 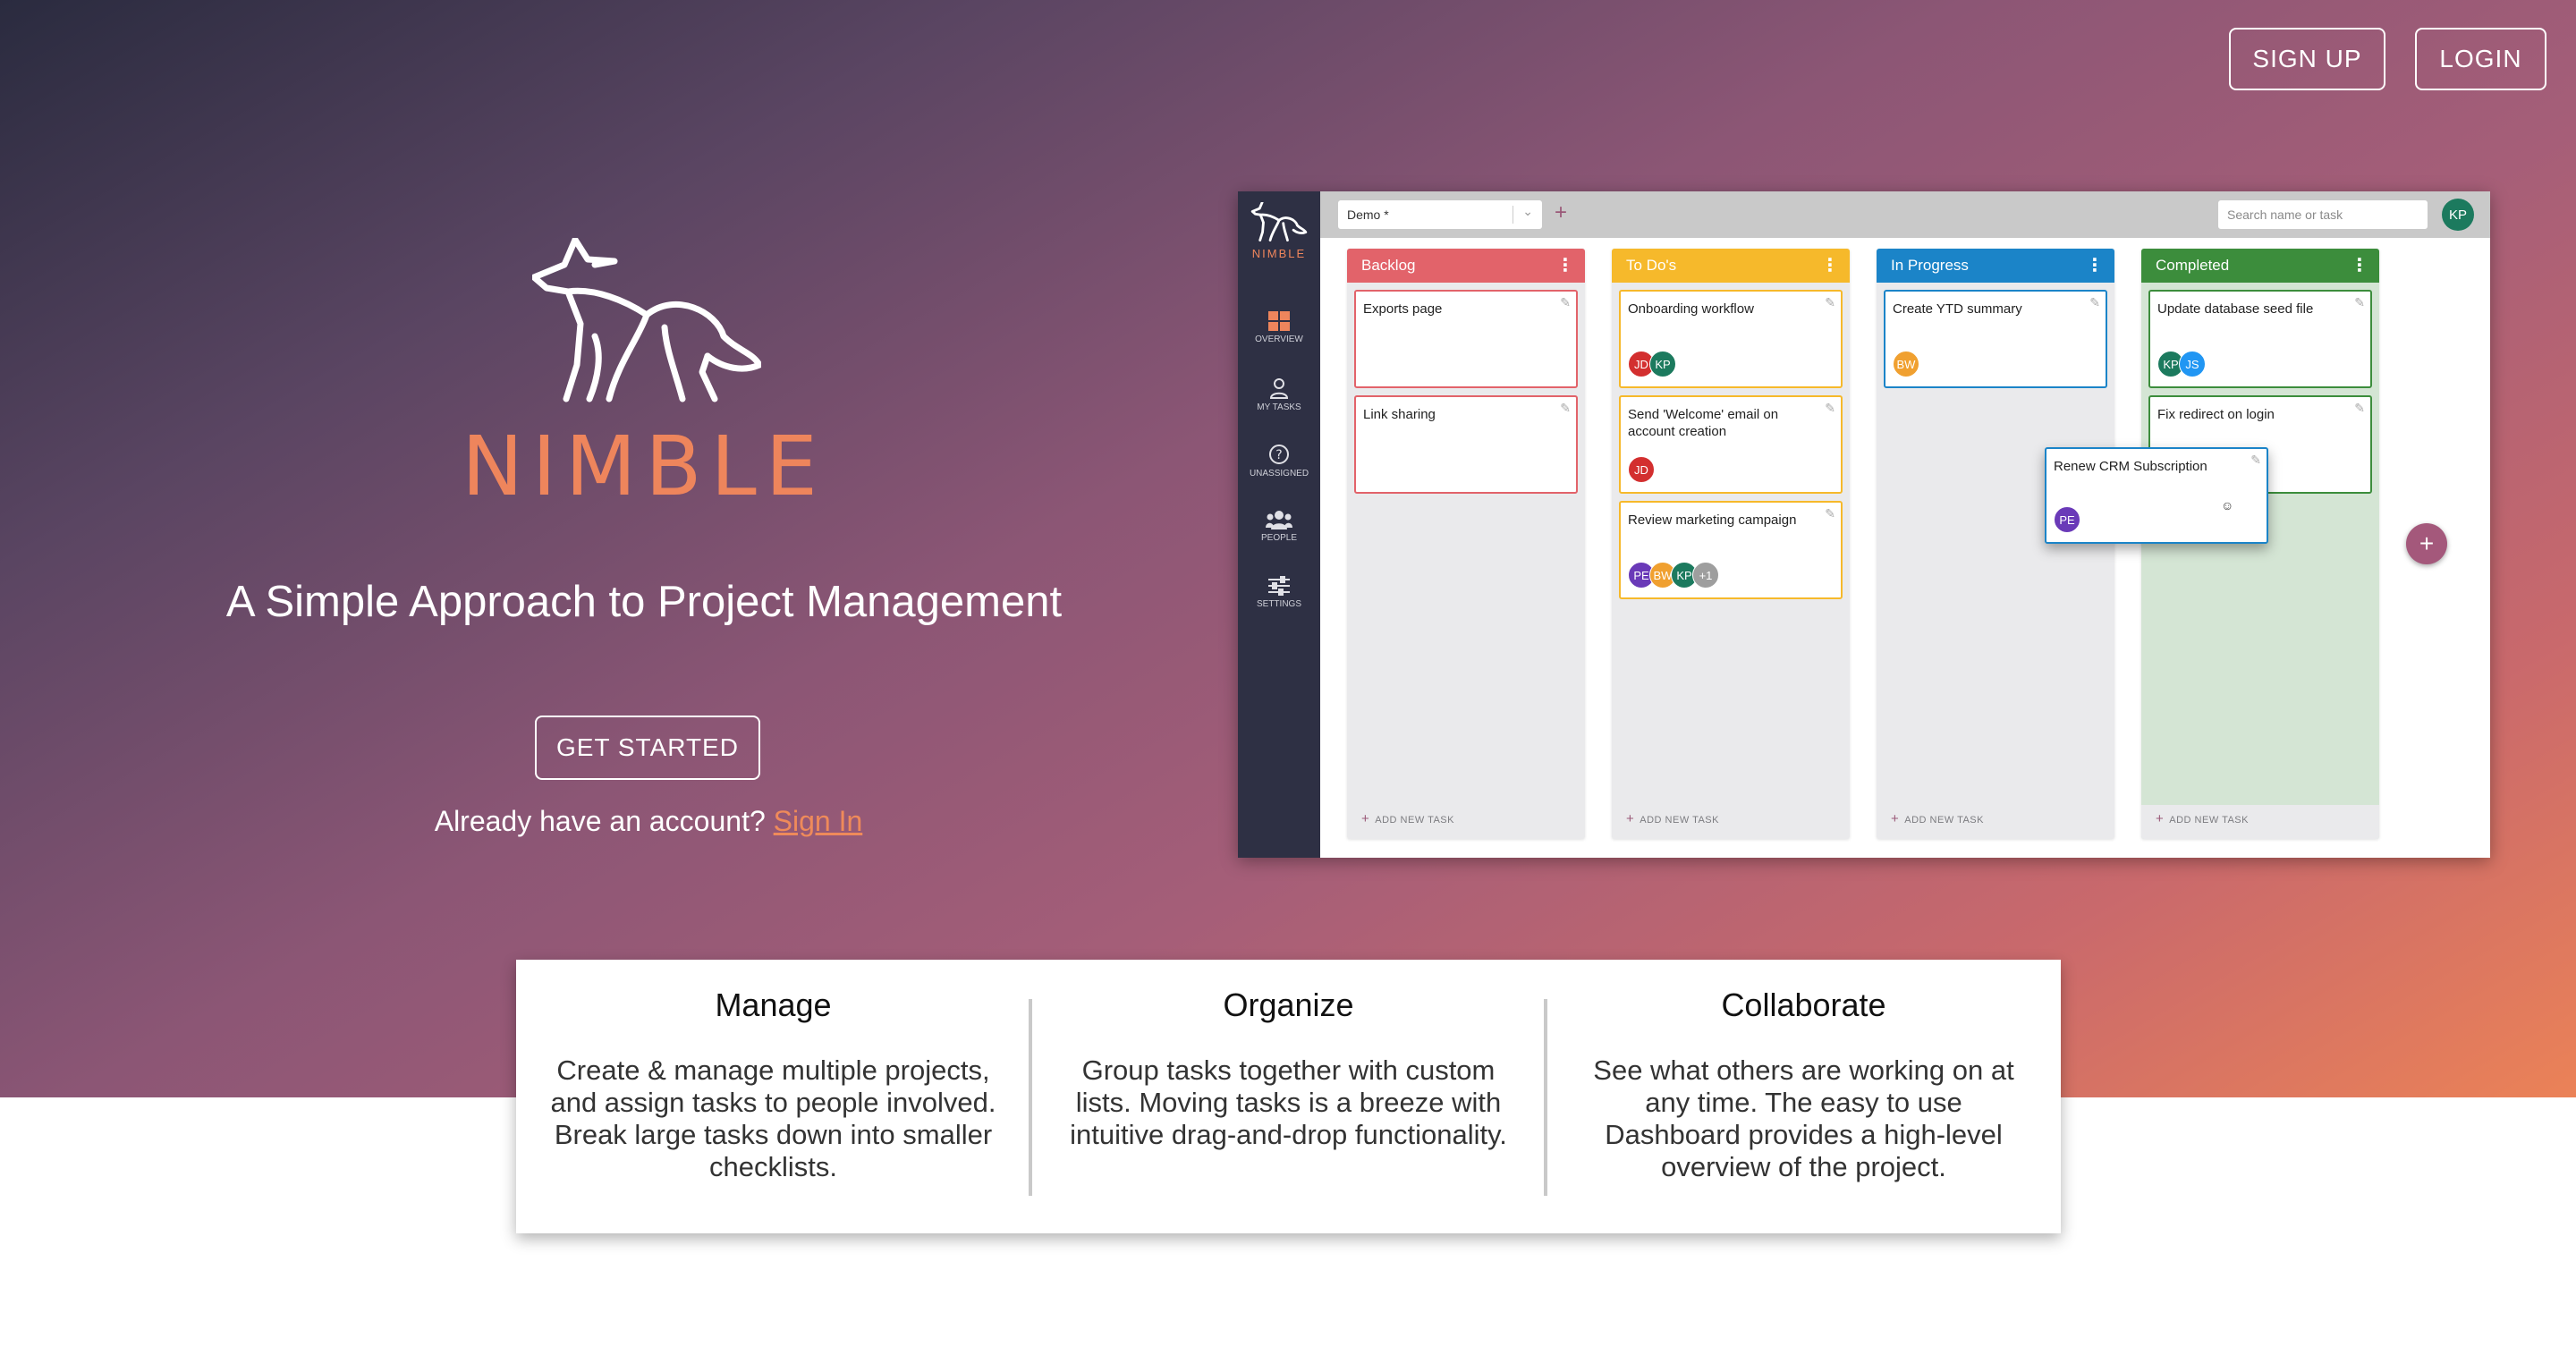 I want to click on nav-item-people: PEOPLE, so click(x=1279, y=526).